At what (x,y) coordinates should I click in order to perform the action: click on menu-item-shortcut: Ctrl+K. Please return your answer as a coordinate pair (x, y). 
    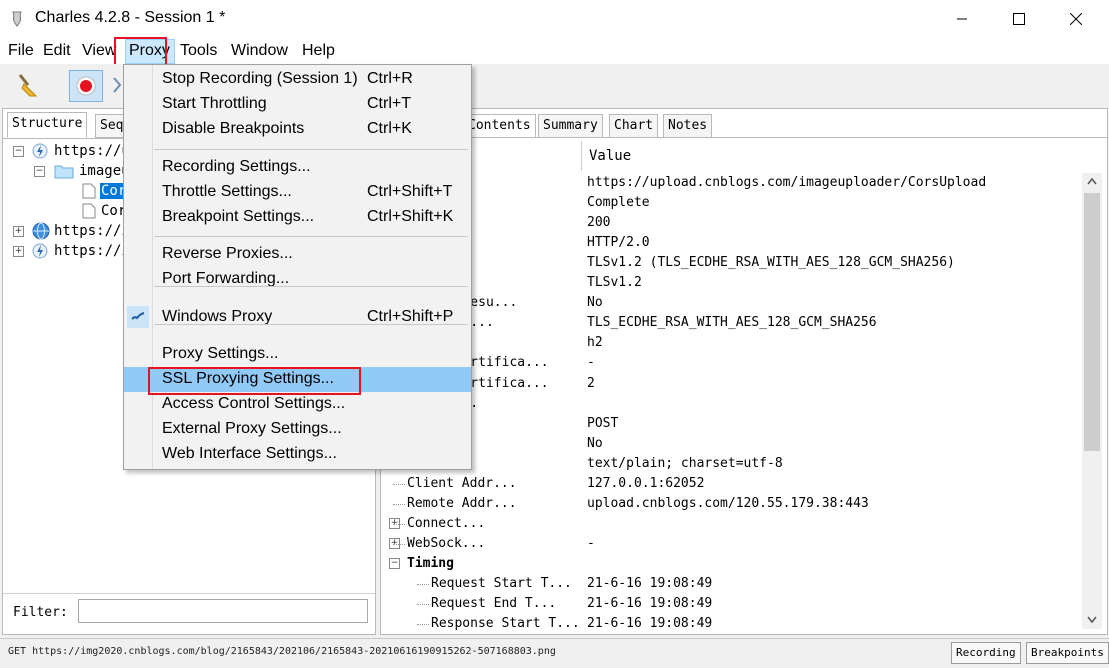
    Looking at the image, I should click on (389, 128).